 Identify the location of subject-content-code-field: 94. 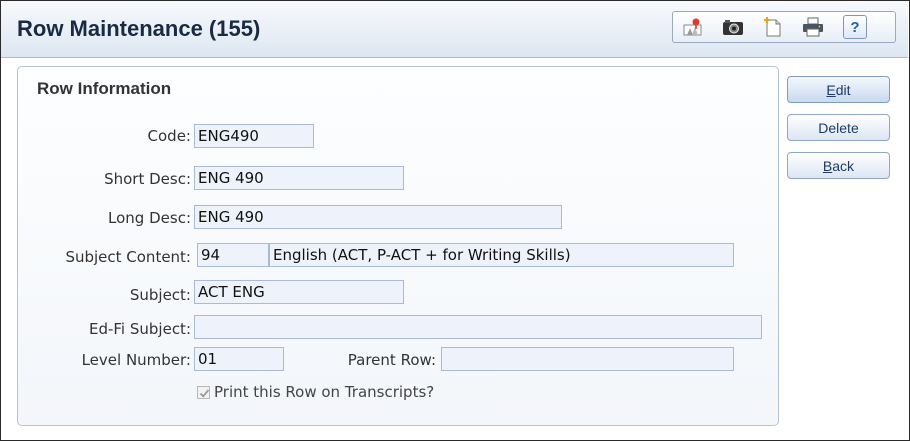
(233, 255).